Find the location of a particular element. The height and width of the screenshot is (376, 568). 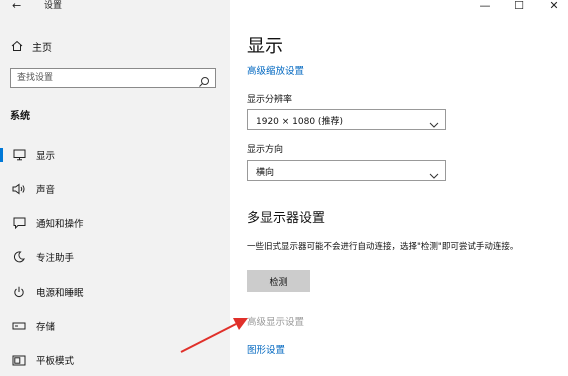

back-button: ← is located at coordinates (16, 5).